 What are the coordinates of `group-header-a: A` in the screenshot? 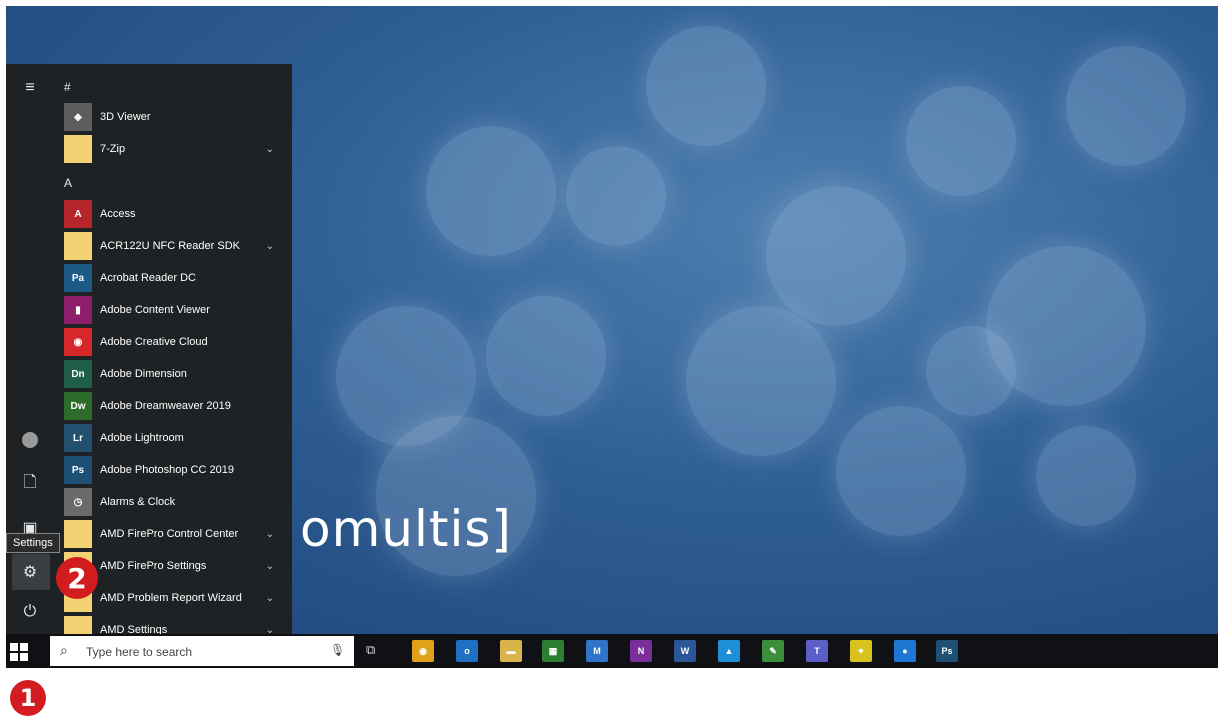 It's located at (68, 183).